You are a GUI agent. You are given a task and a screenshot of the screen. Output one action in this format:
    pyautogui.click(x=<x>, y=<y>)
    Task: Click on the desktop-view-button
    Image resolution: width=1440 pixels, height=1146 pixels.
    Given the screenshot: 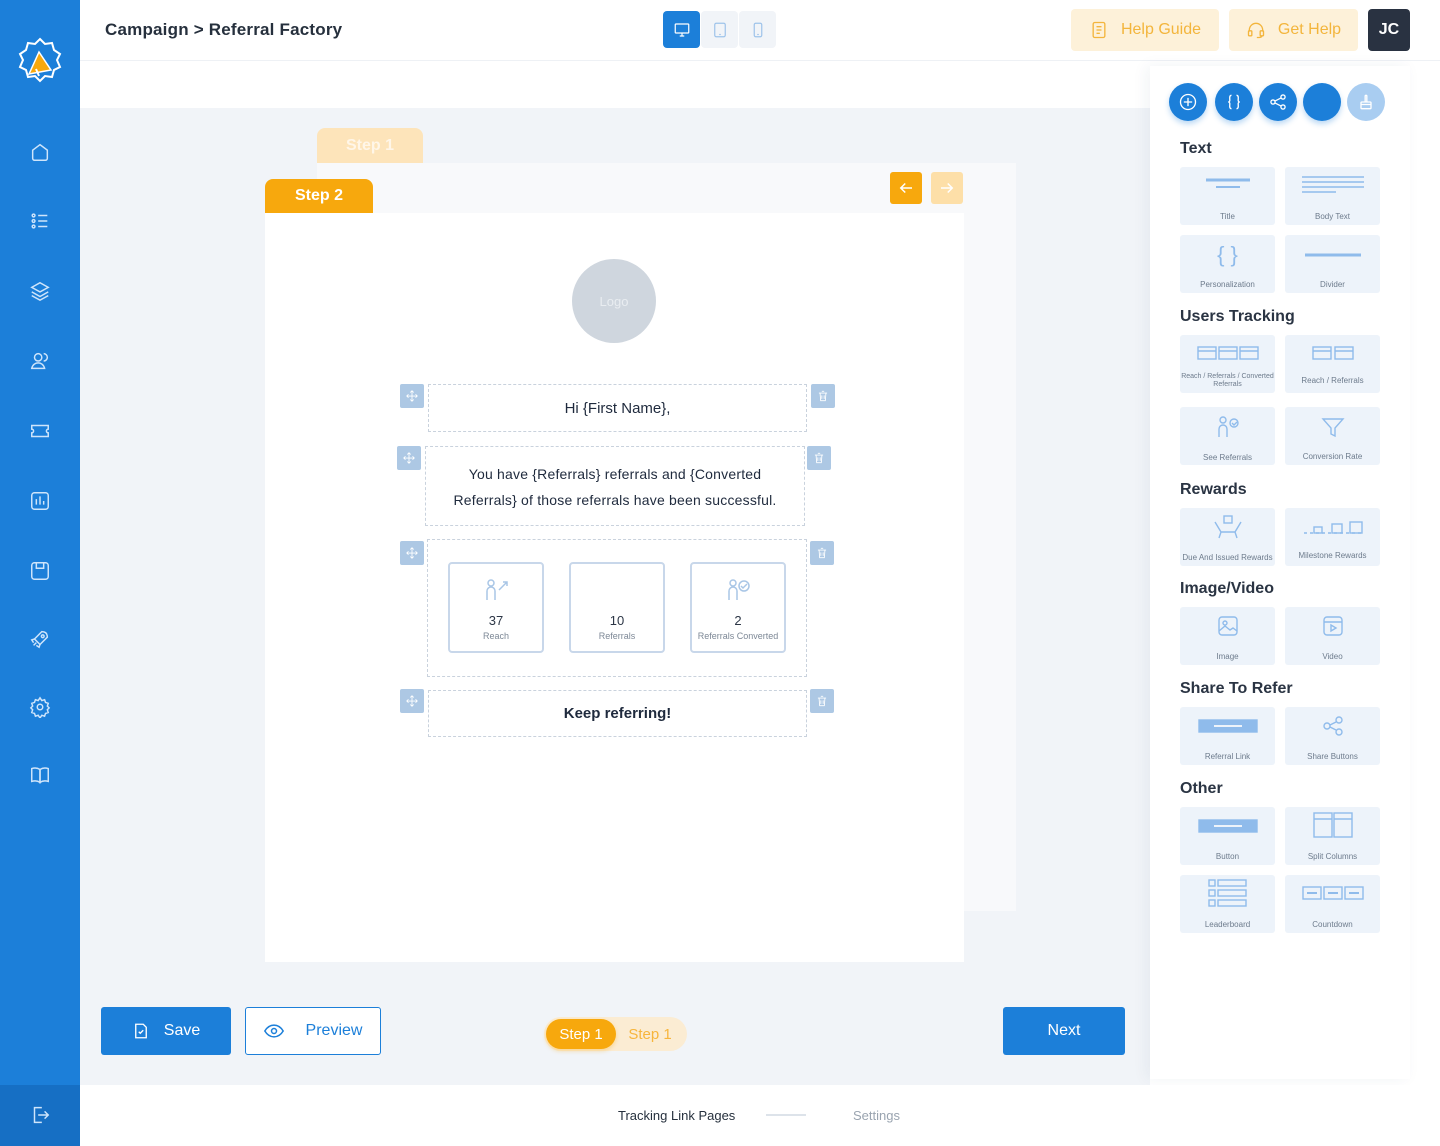 What is the action you would take?
    pyautogui.click(x=681, y=29)
    